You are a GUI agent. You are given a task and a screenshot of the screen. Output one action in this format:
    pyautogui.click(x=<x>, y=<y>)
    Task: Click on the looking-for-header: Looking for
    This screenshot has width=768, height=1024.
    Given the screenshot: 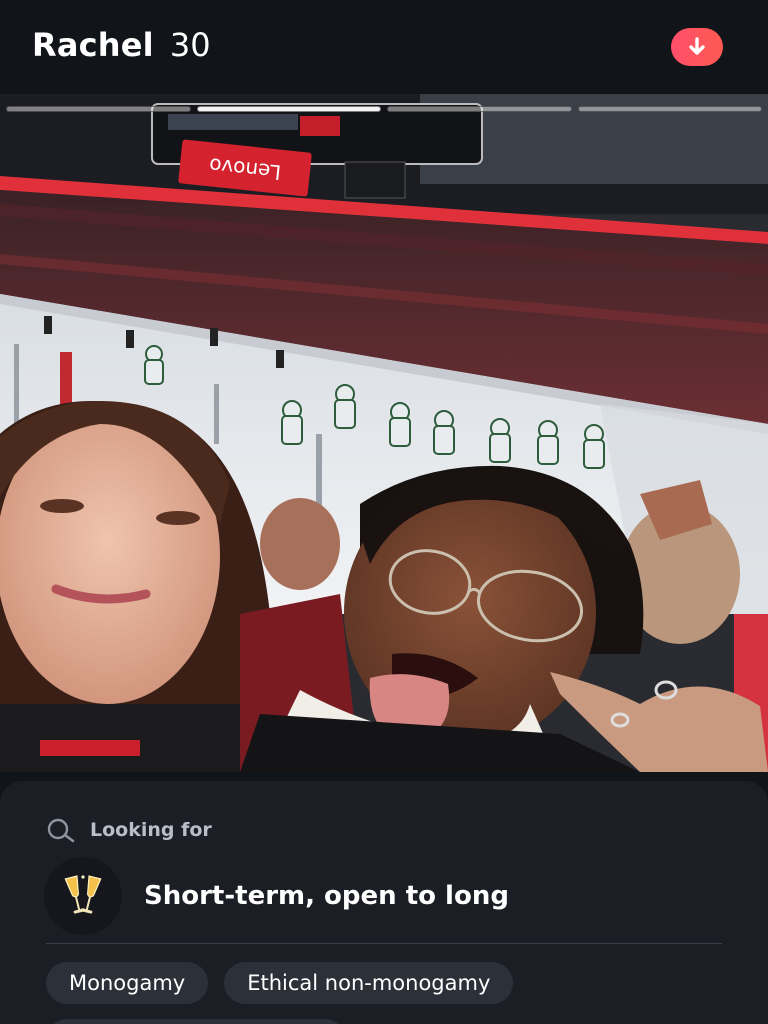 What is the action you would take?
    pyautogui.click(x=129, y=830)
    